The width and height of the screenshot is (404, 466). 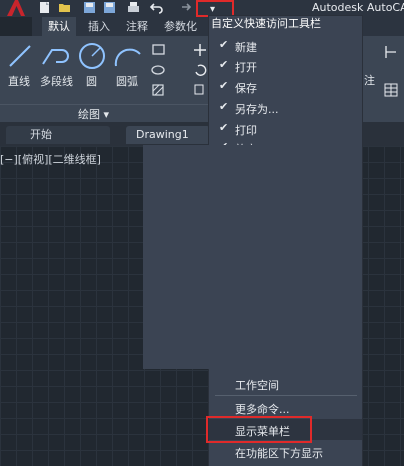 I want to click on arc-tool-label: 圆弧, so click(x=127, y=81).